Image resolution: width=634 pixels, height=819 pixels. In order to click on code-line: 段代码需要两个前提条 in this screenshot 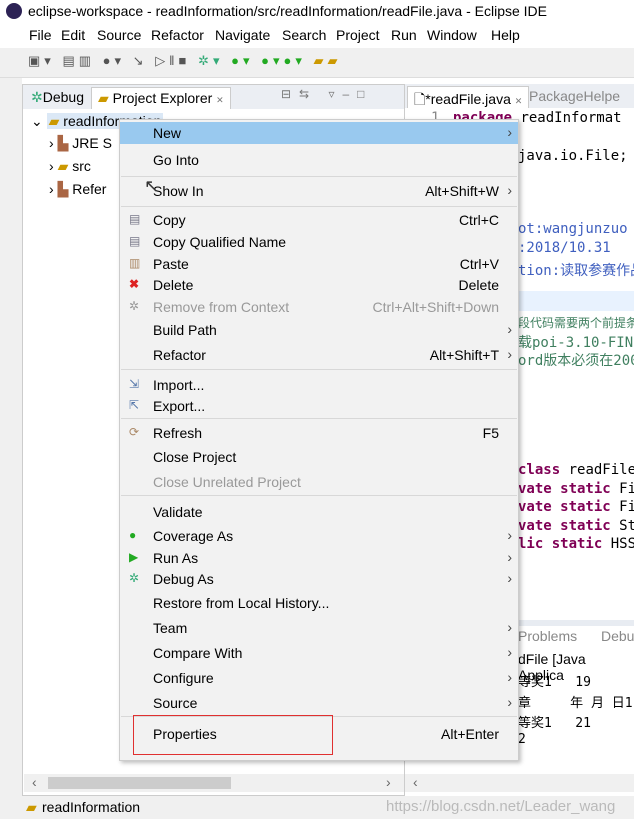, I will do `click(576, 322)`.